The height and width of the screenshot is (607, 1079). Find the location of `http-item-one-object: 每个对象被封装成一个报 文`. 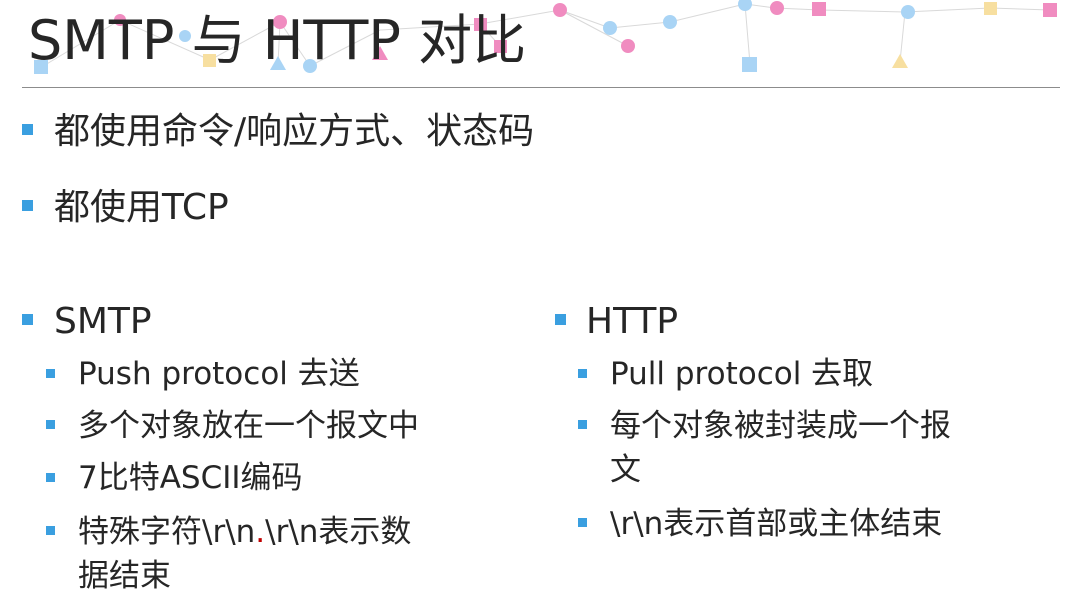

http-item-one-object: 每个对象被封装成一个报 文 is located at coordinates (780, 448).